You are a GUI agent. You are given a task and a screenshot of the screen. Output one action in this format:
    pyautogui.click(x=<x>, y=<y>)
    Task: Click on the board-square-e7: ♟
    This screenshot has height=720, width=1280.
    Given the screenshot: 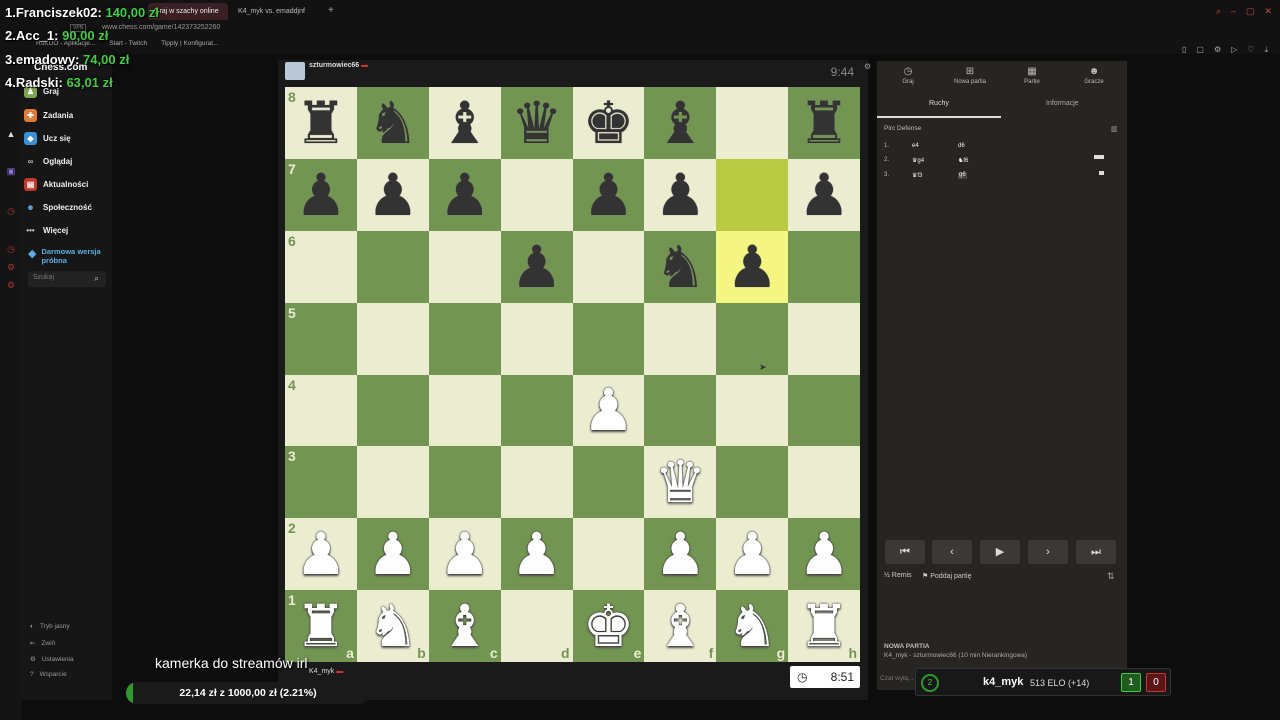 What is the action you would take?
    pyautogui.click(x=608, y=194)
    